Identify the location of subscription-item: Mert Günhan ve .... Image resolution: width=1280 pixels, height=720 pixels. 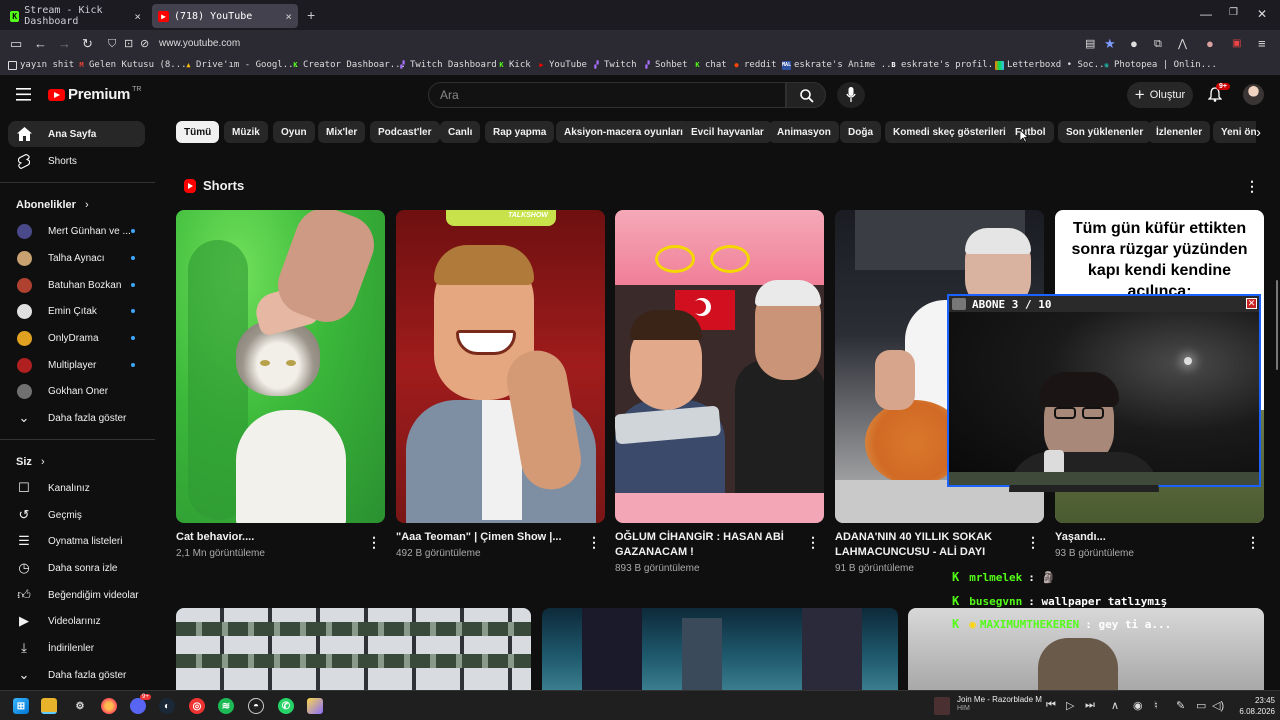
(76, 231).